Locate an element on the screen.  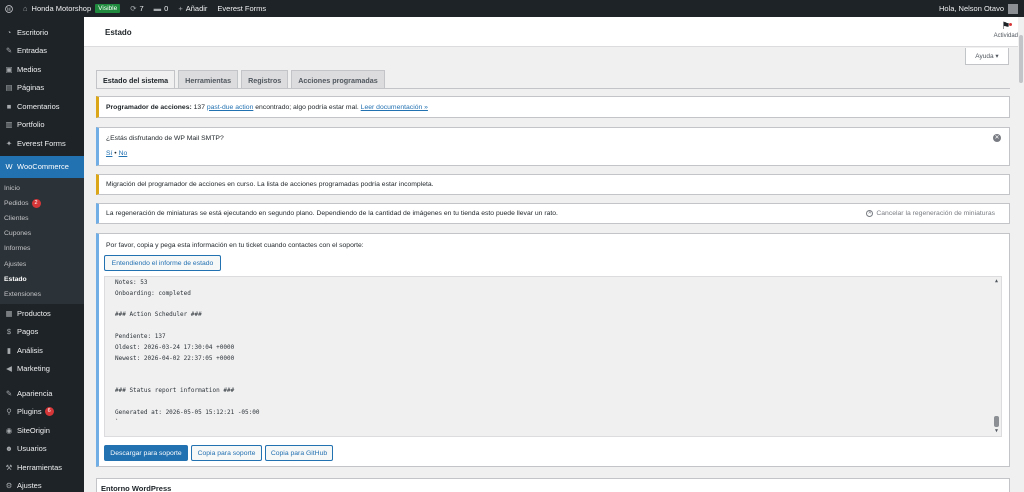
submenu-item-inicio: Inicio is located at coordinates (42, 188).